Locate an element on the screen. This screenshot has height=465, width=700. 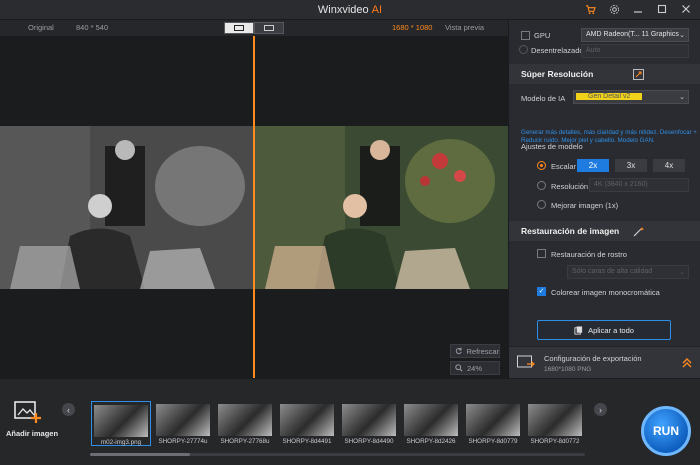
colorize-checkbox: ✓ is located at coordinates (541, 291).